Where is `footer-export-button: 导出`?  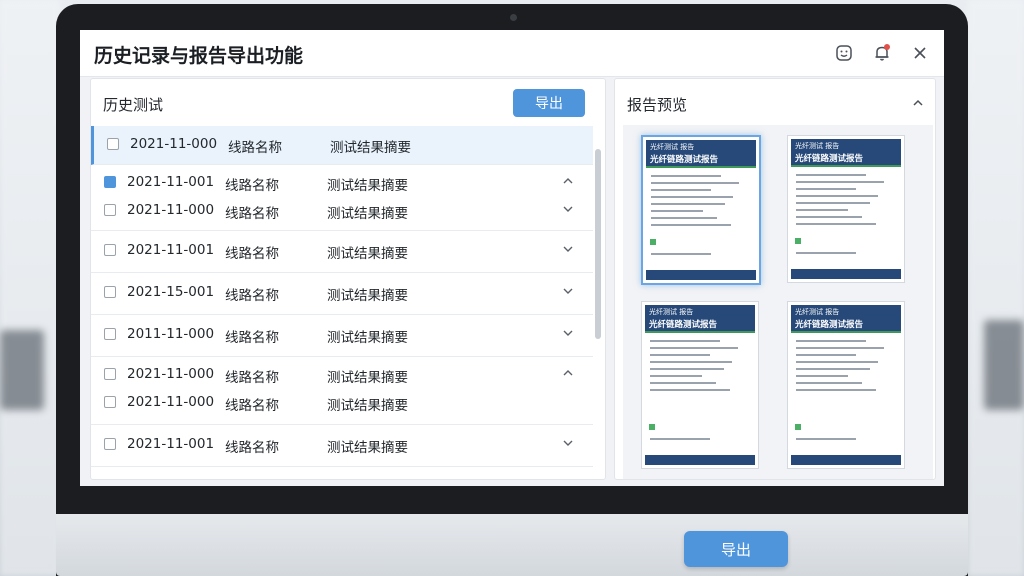 footer-export-button: 导出 is located at coordinates (736, 549).